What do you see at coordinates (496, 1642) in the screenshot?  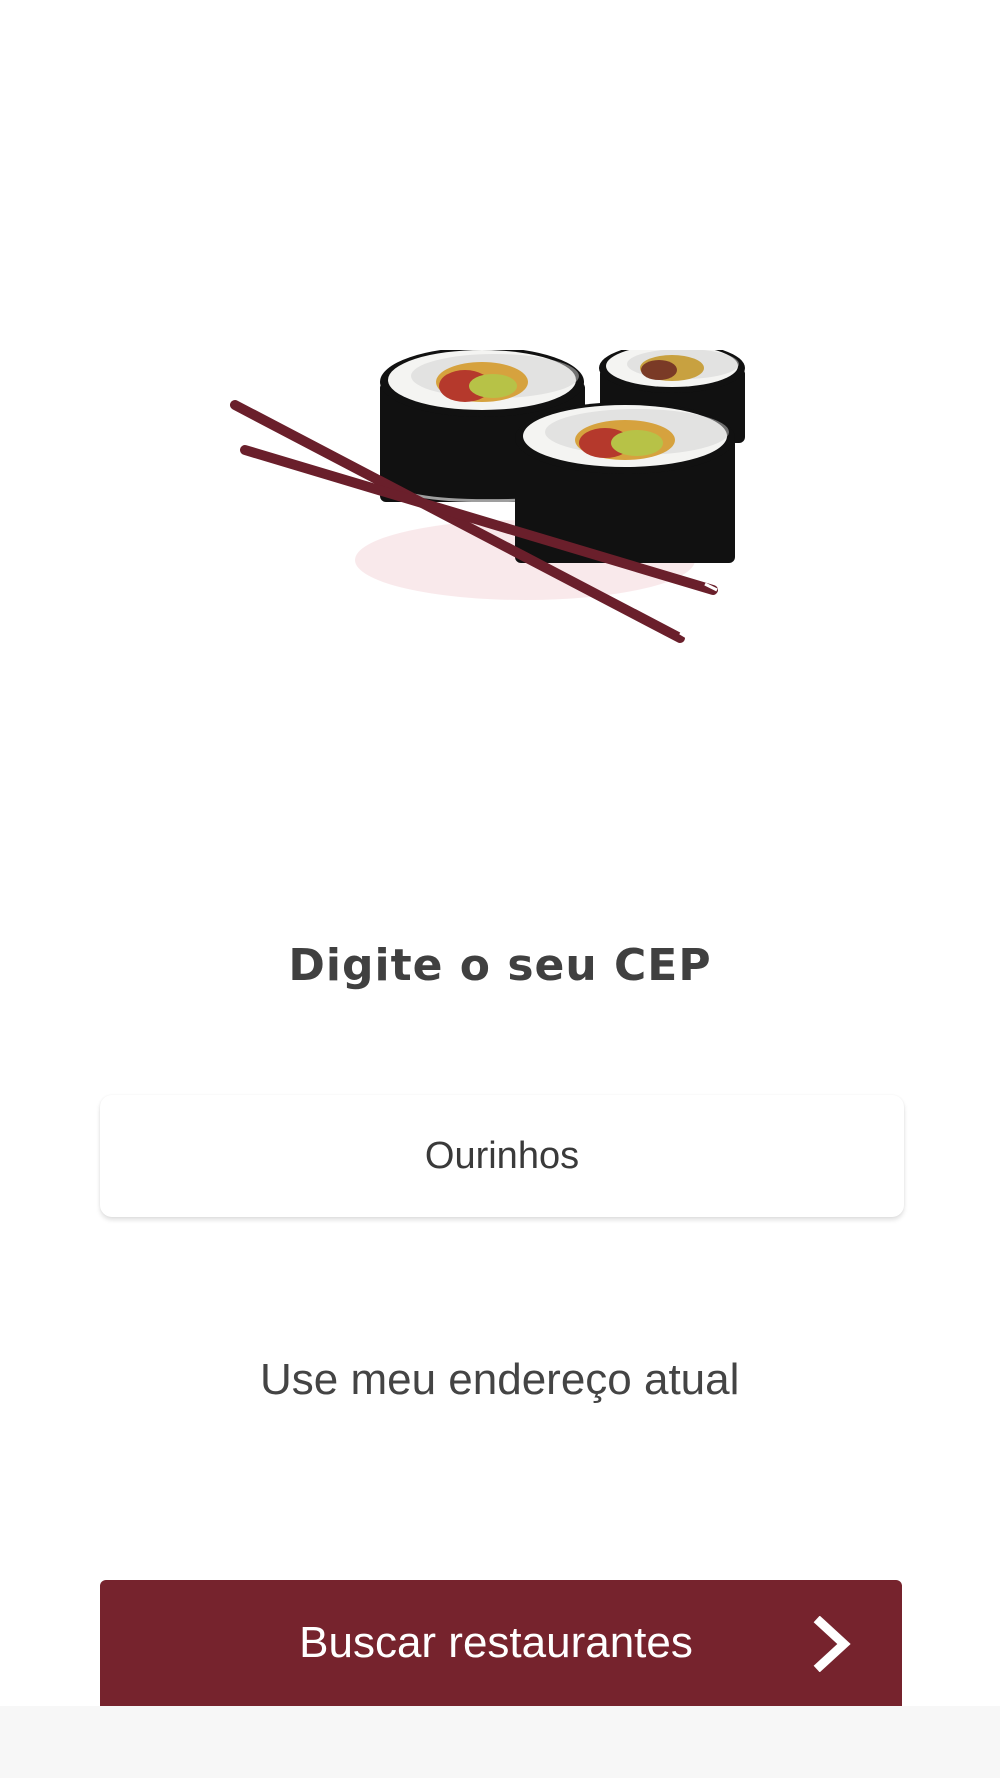 I see `search-button-label: Buscar restaurantes` at bounding box center [496, 1642].